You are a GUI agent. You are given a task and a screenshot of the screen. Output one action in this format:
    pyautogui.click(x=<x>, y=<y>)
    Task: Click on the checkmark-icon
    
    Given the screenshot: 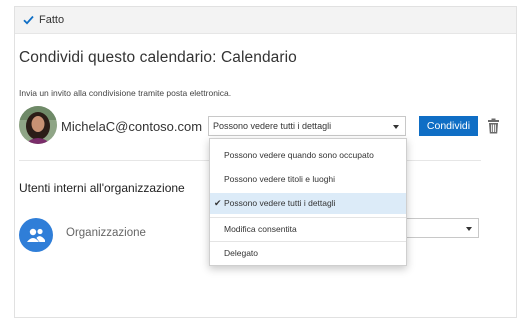 What is the action you would take?
    pyautogui.click(x=28, y=20)
    